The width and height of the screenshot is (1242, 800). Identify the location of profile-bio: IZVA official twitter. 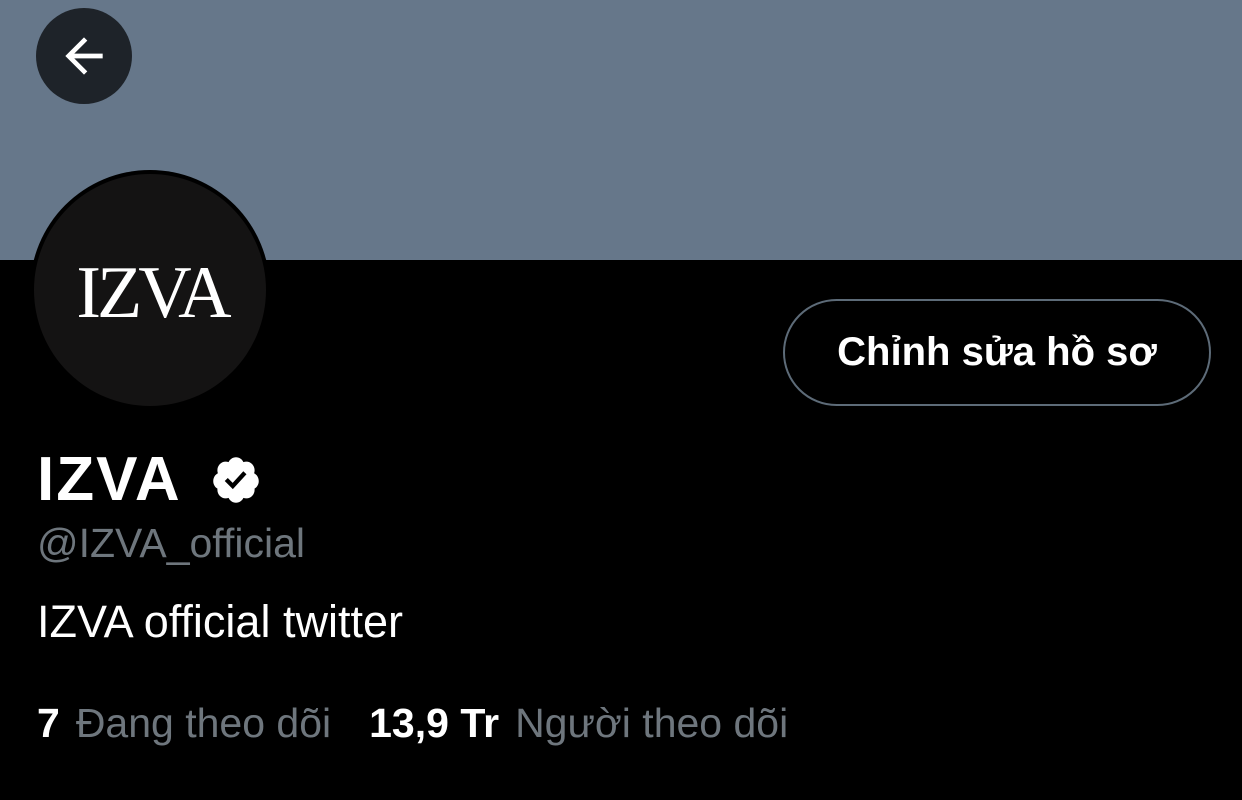
(220, 621).